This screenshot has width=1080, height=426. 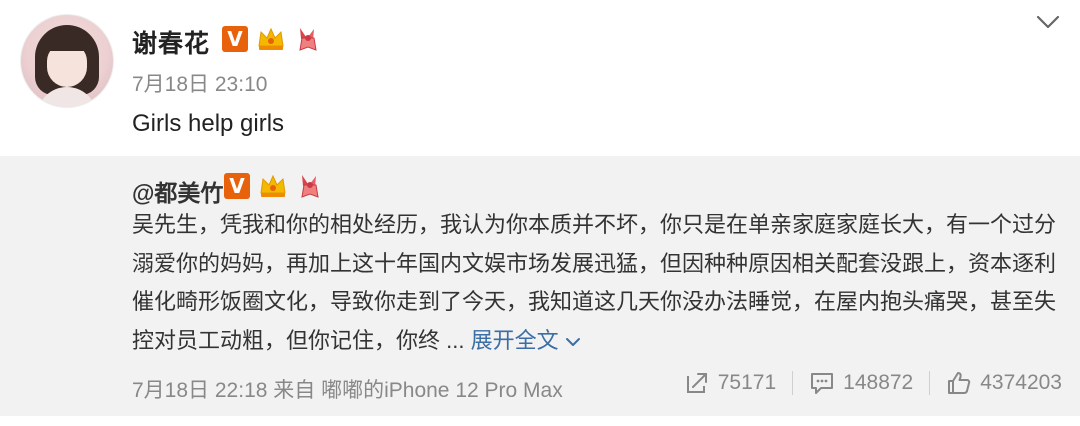 I want to click on repost-stats: 75171 148872 4374203, so click(x=865, y=383).